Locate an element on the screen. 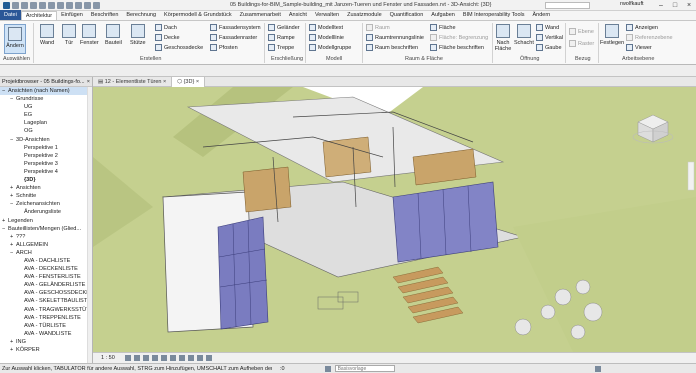  model-text-button: Modelltext is located at coordinates (326, 27).